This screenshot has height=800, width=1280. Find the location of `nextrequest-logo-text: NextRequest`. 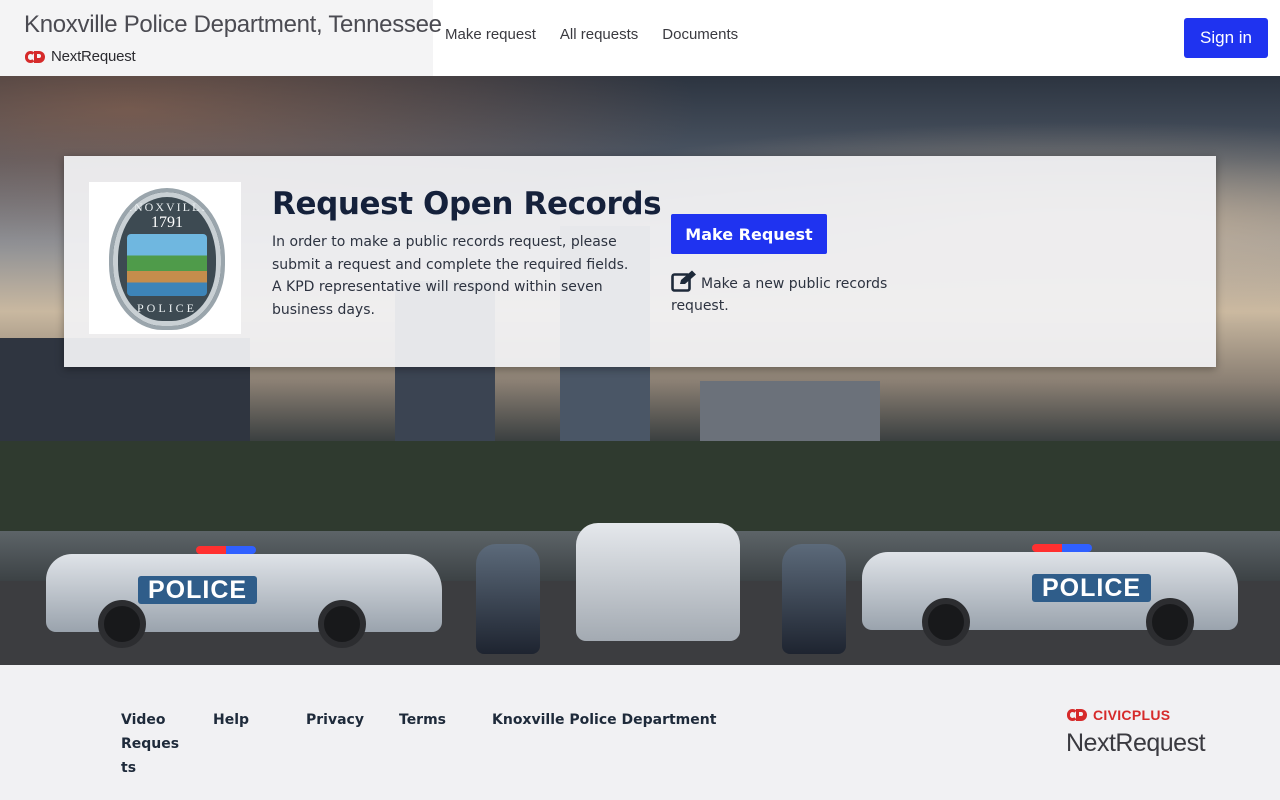

nextrequest-logo-text: NextRequest is located at coordinates (93, 56).